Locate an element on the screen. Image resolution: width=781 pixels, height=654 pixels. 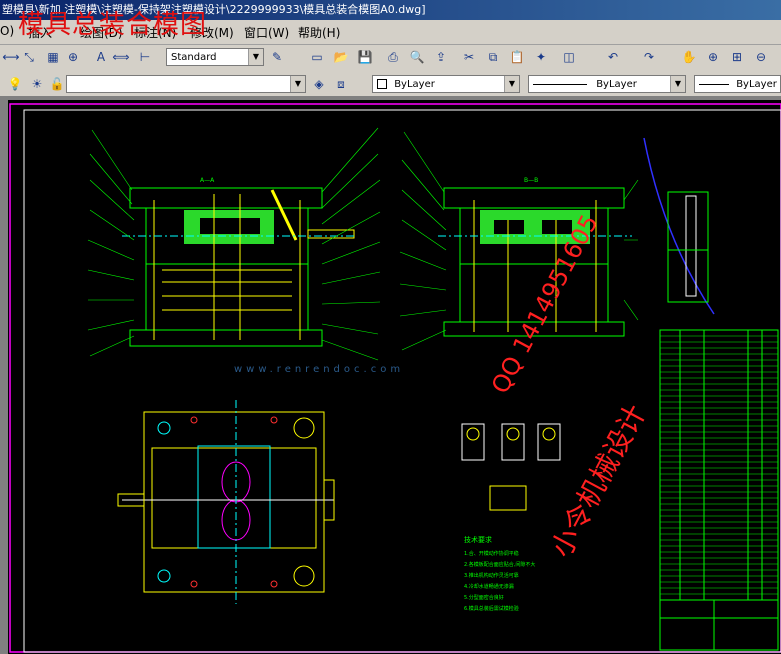
layer-previous-icon: ⧈ is located at coordinates (341, 84).